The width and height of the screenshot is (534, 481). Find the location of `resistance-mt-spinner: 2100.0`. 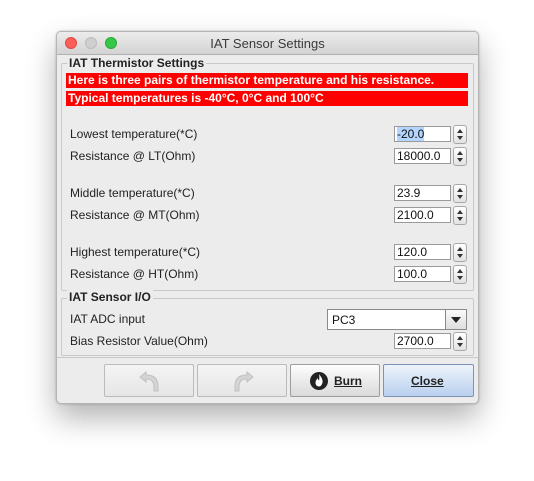

resistance-mt-spinner: 2100.0 is located at coordinates (430, 215).